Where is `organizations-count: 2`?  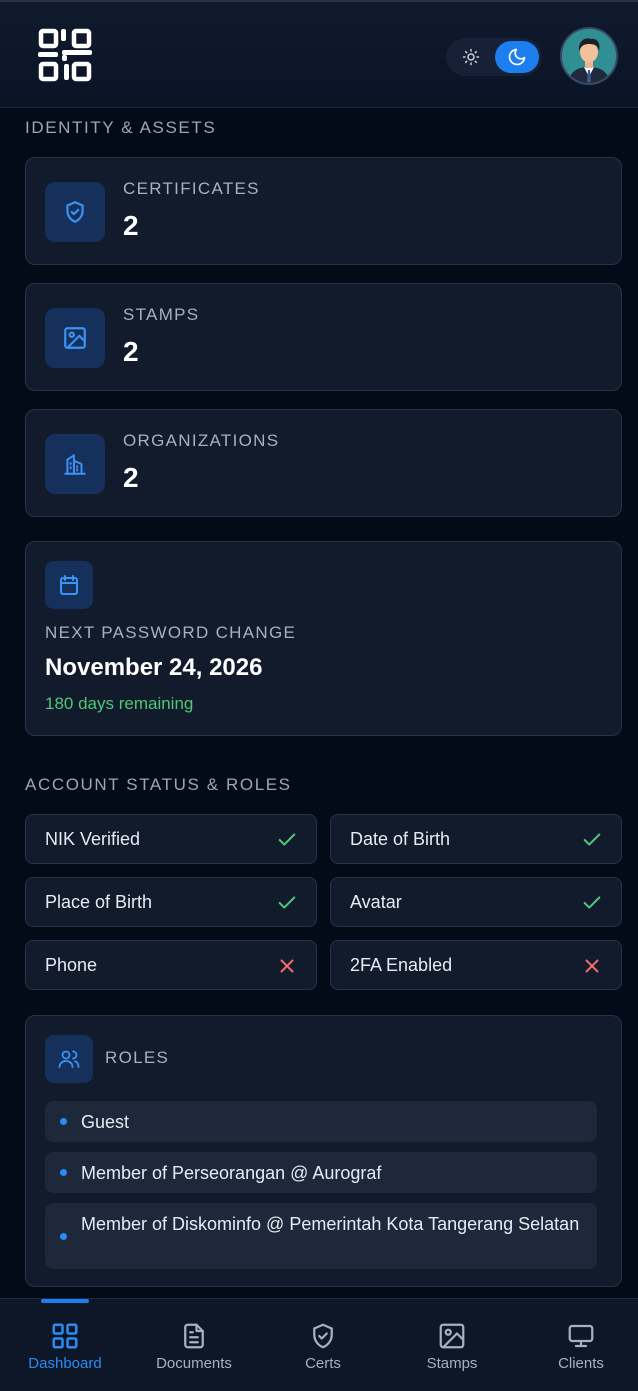 organizations-count: 2 is located at coordinates (131, 477).